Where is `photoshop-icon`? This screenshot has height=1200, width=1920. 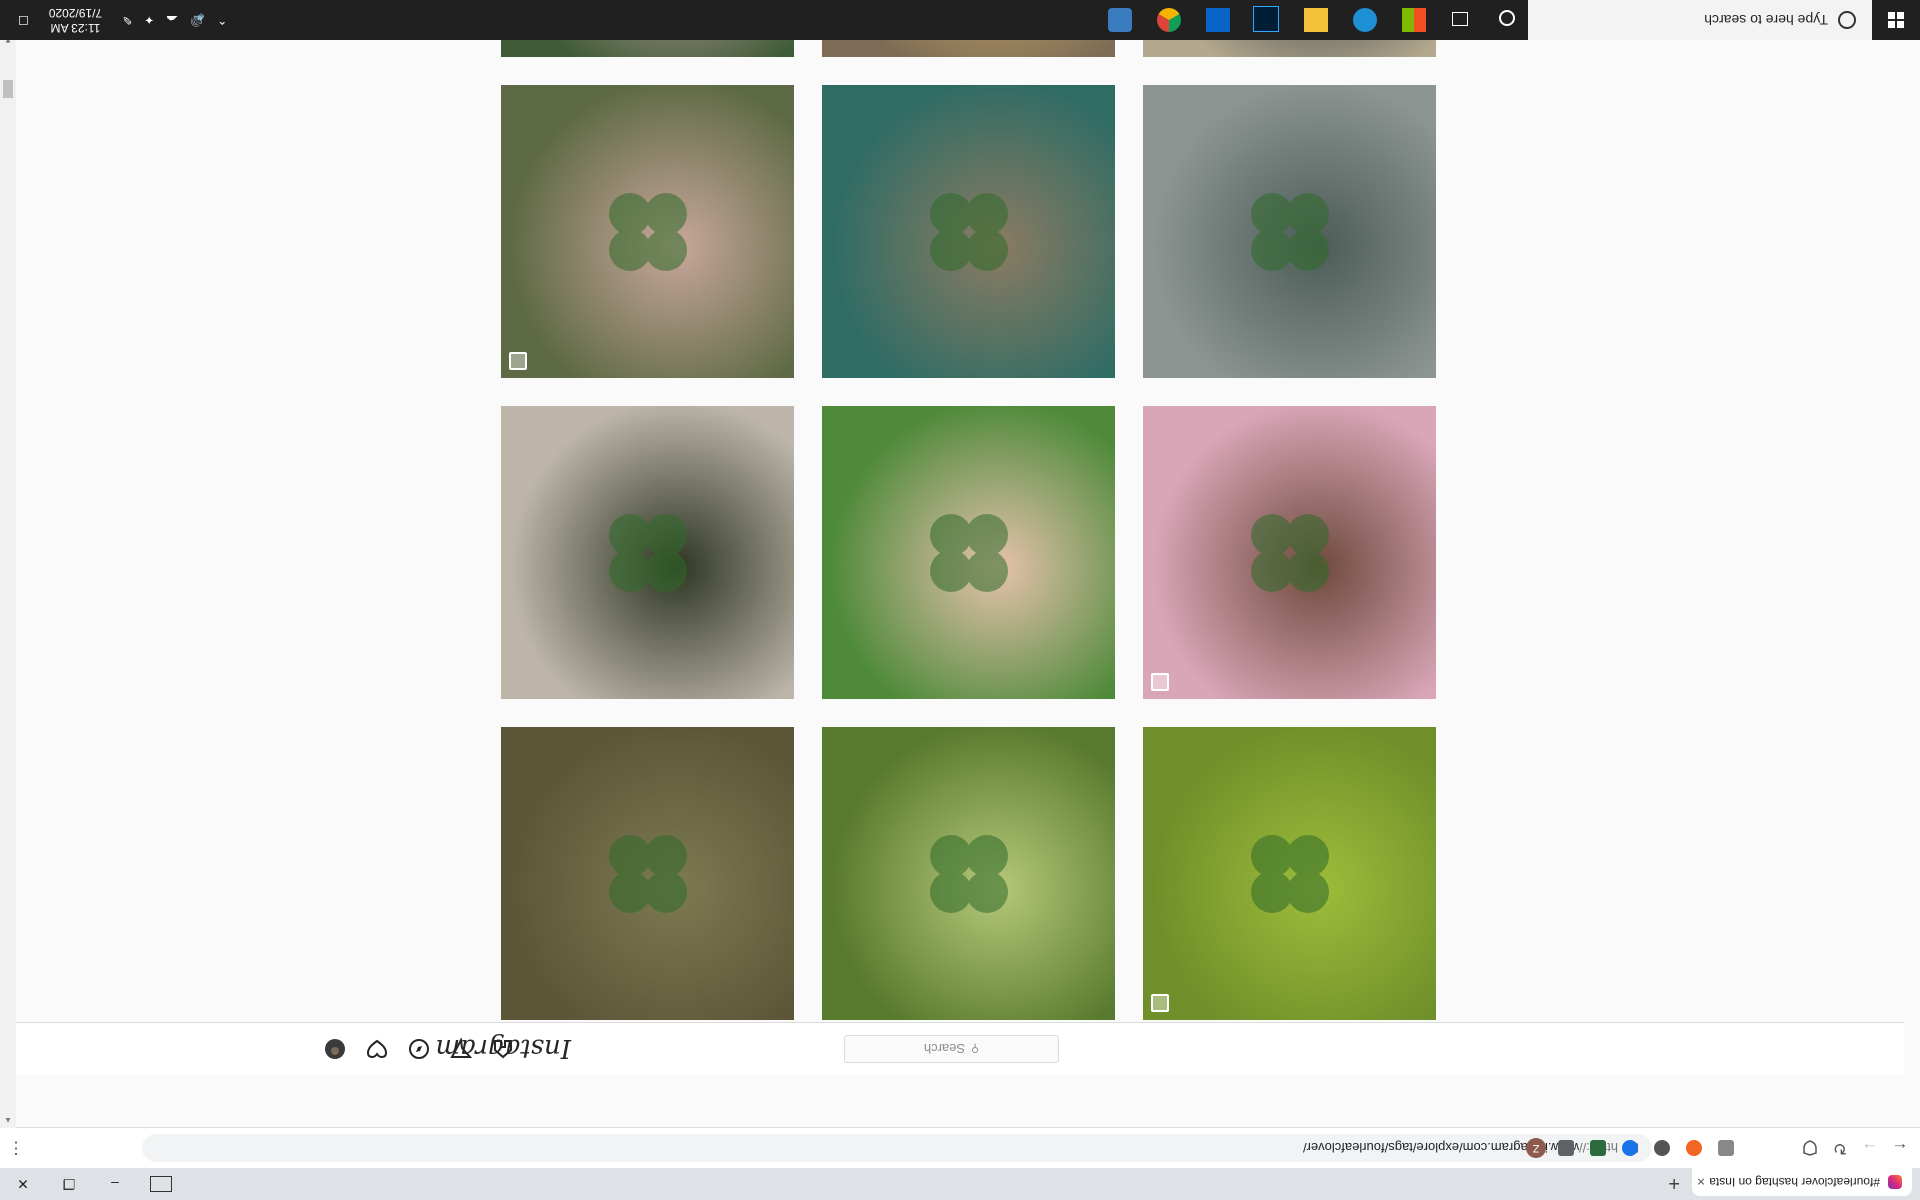 photoshop-icon is located at coordinates (1266, 19).